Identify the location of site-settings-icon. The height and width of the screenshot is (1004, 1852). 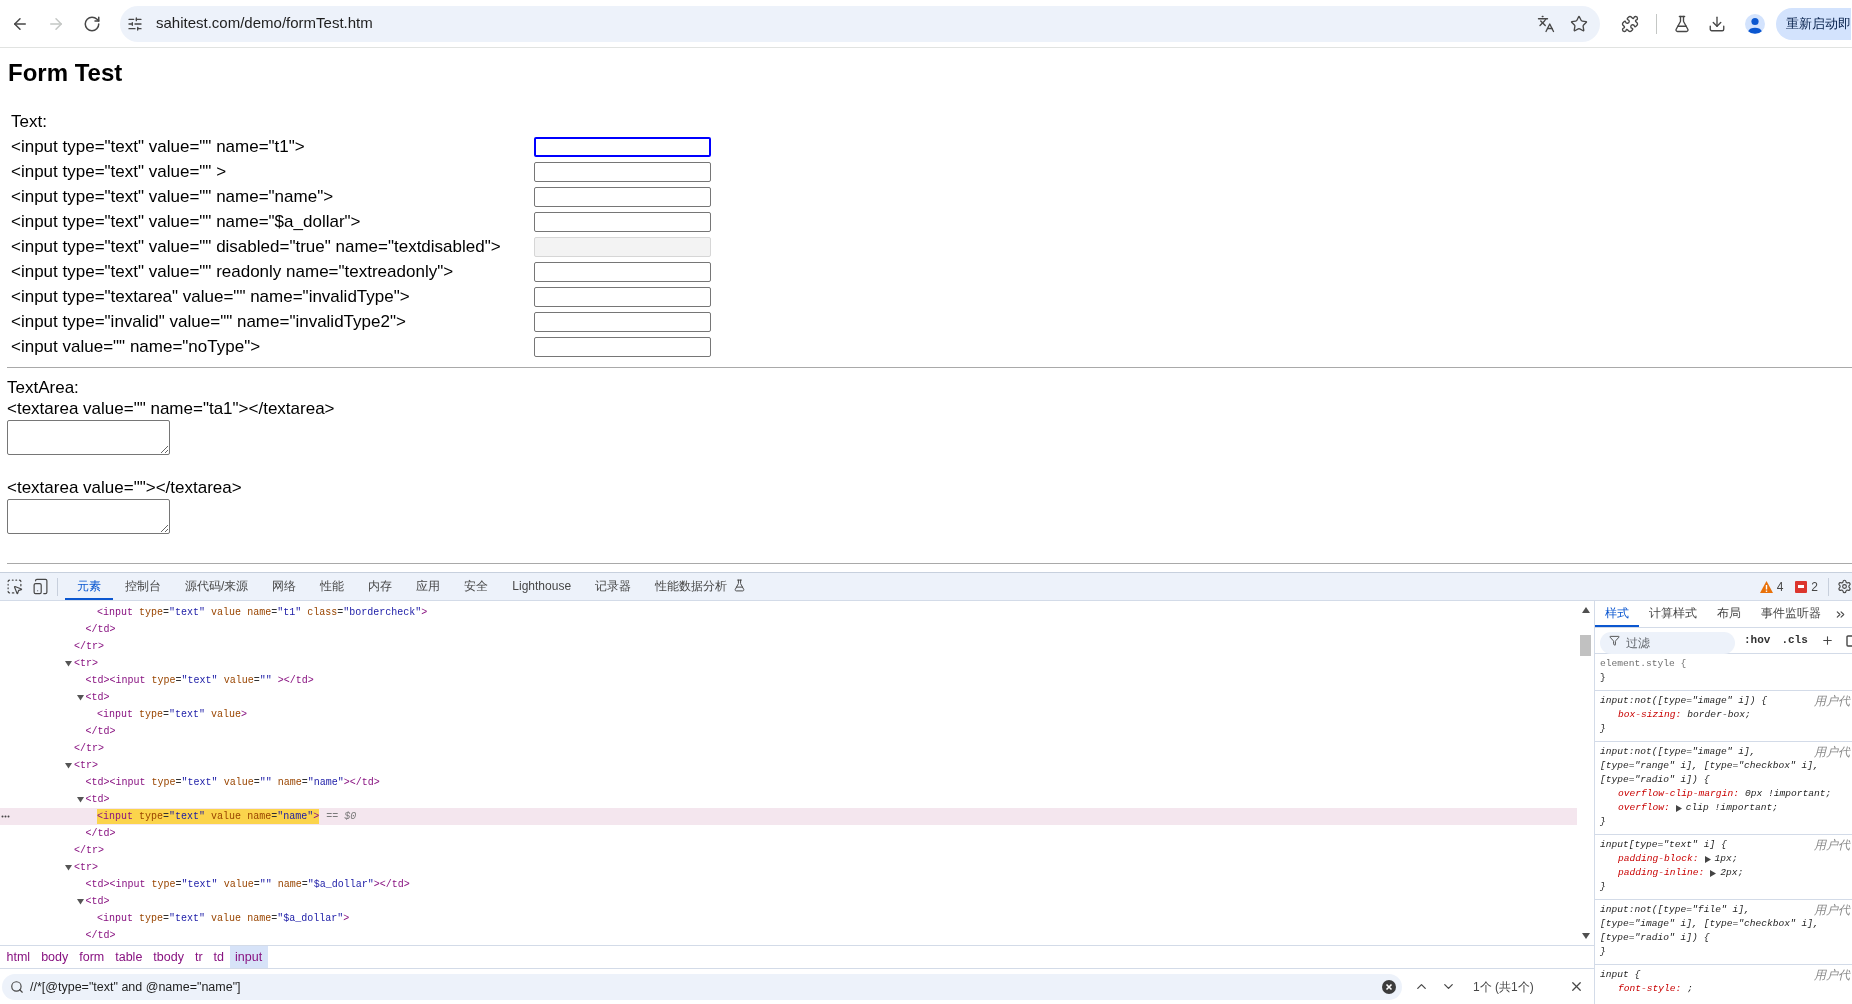
(135, 23).